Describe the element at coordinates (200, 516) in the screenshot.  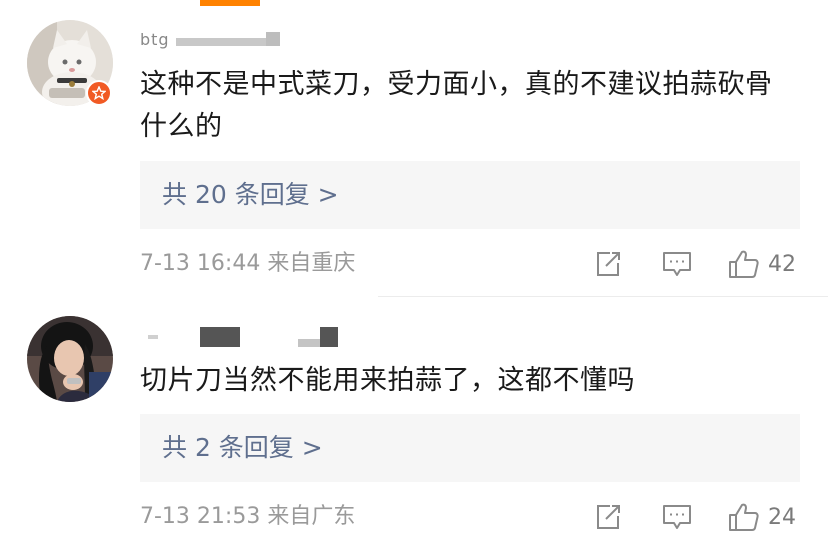
I see `comment-time: 7-13 21:53` at that location.